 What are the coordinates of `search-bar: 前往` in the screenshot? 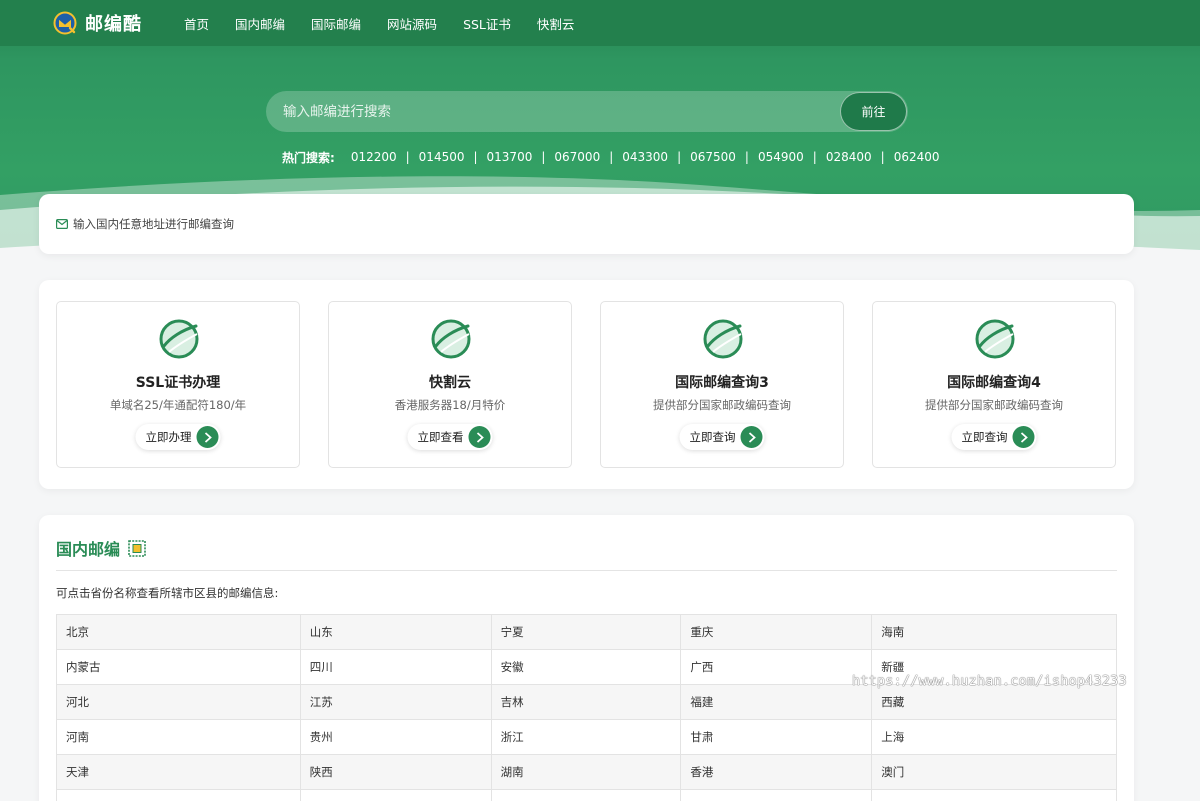 It's located at (587, 111).